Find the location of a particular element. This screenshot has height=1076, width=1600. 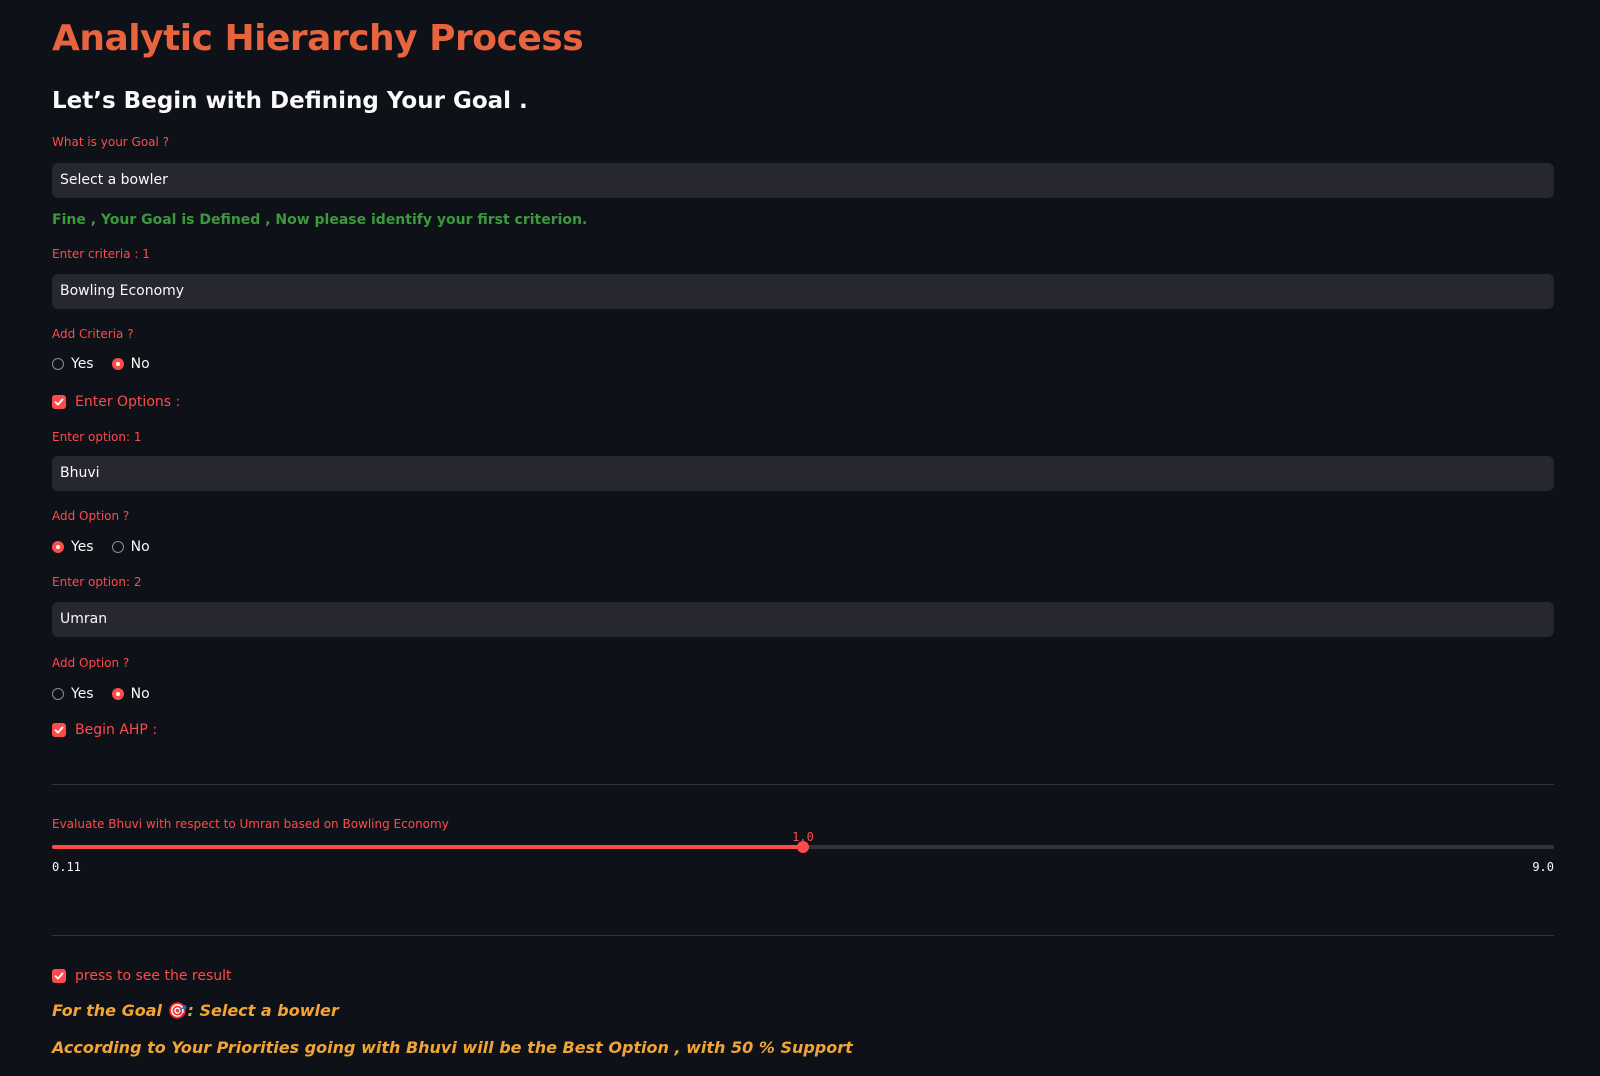

add-option-2-yes-radio: Yes is located at coordinates (73, 694).